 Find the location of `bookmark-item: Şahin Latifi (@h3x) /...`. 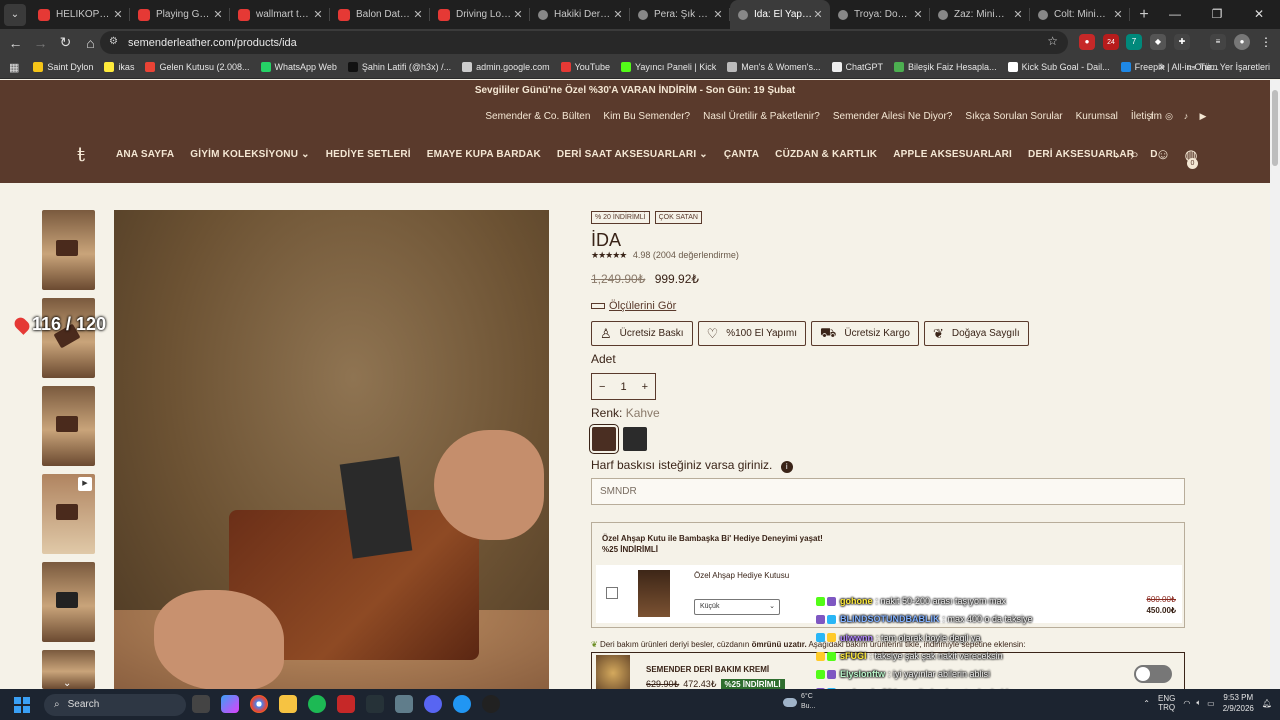

bookmark-item: Şahin Latifi (@h3x) /... is located at coordinates (399, 67).